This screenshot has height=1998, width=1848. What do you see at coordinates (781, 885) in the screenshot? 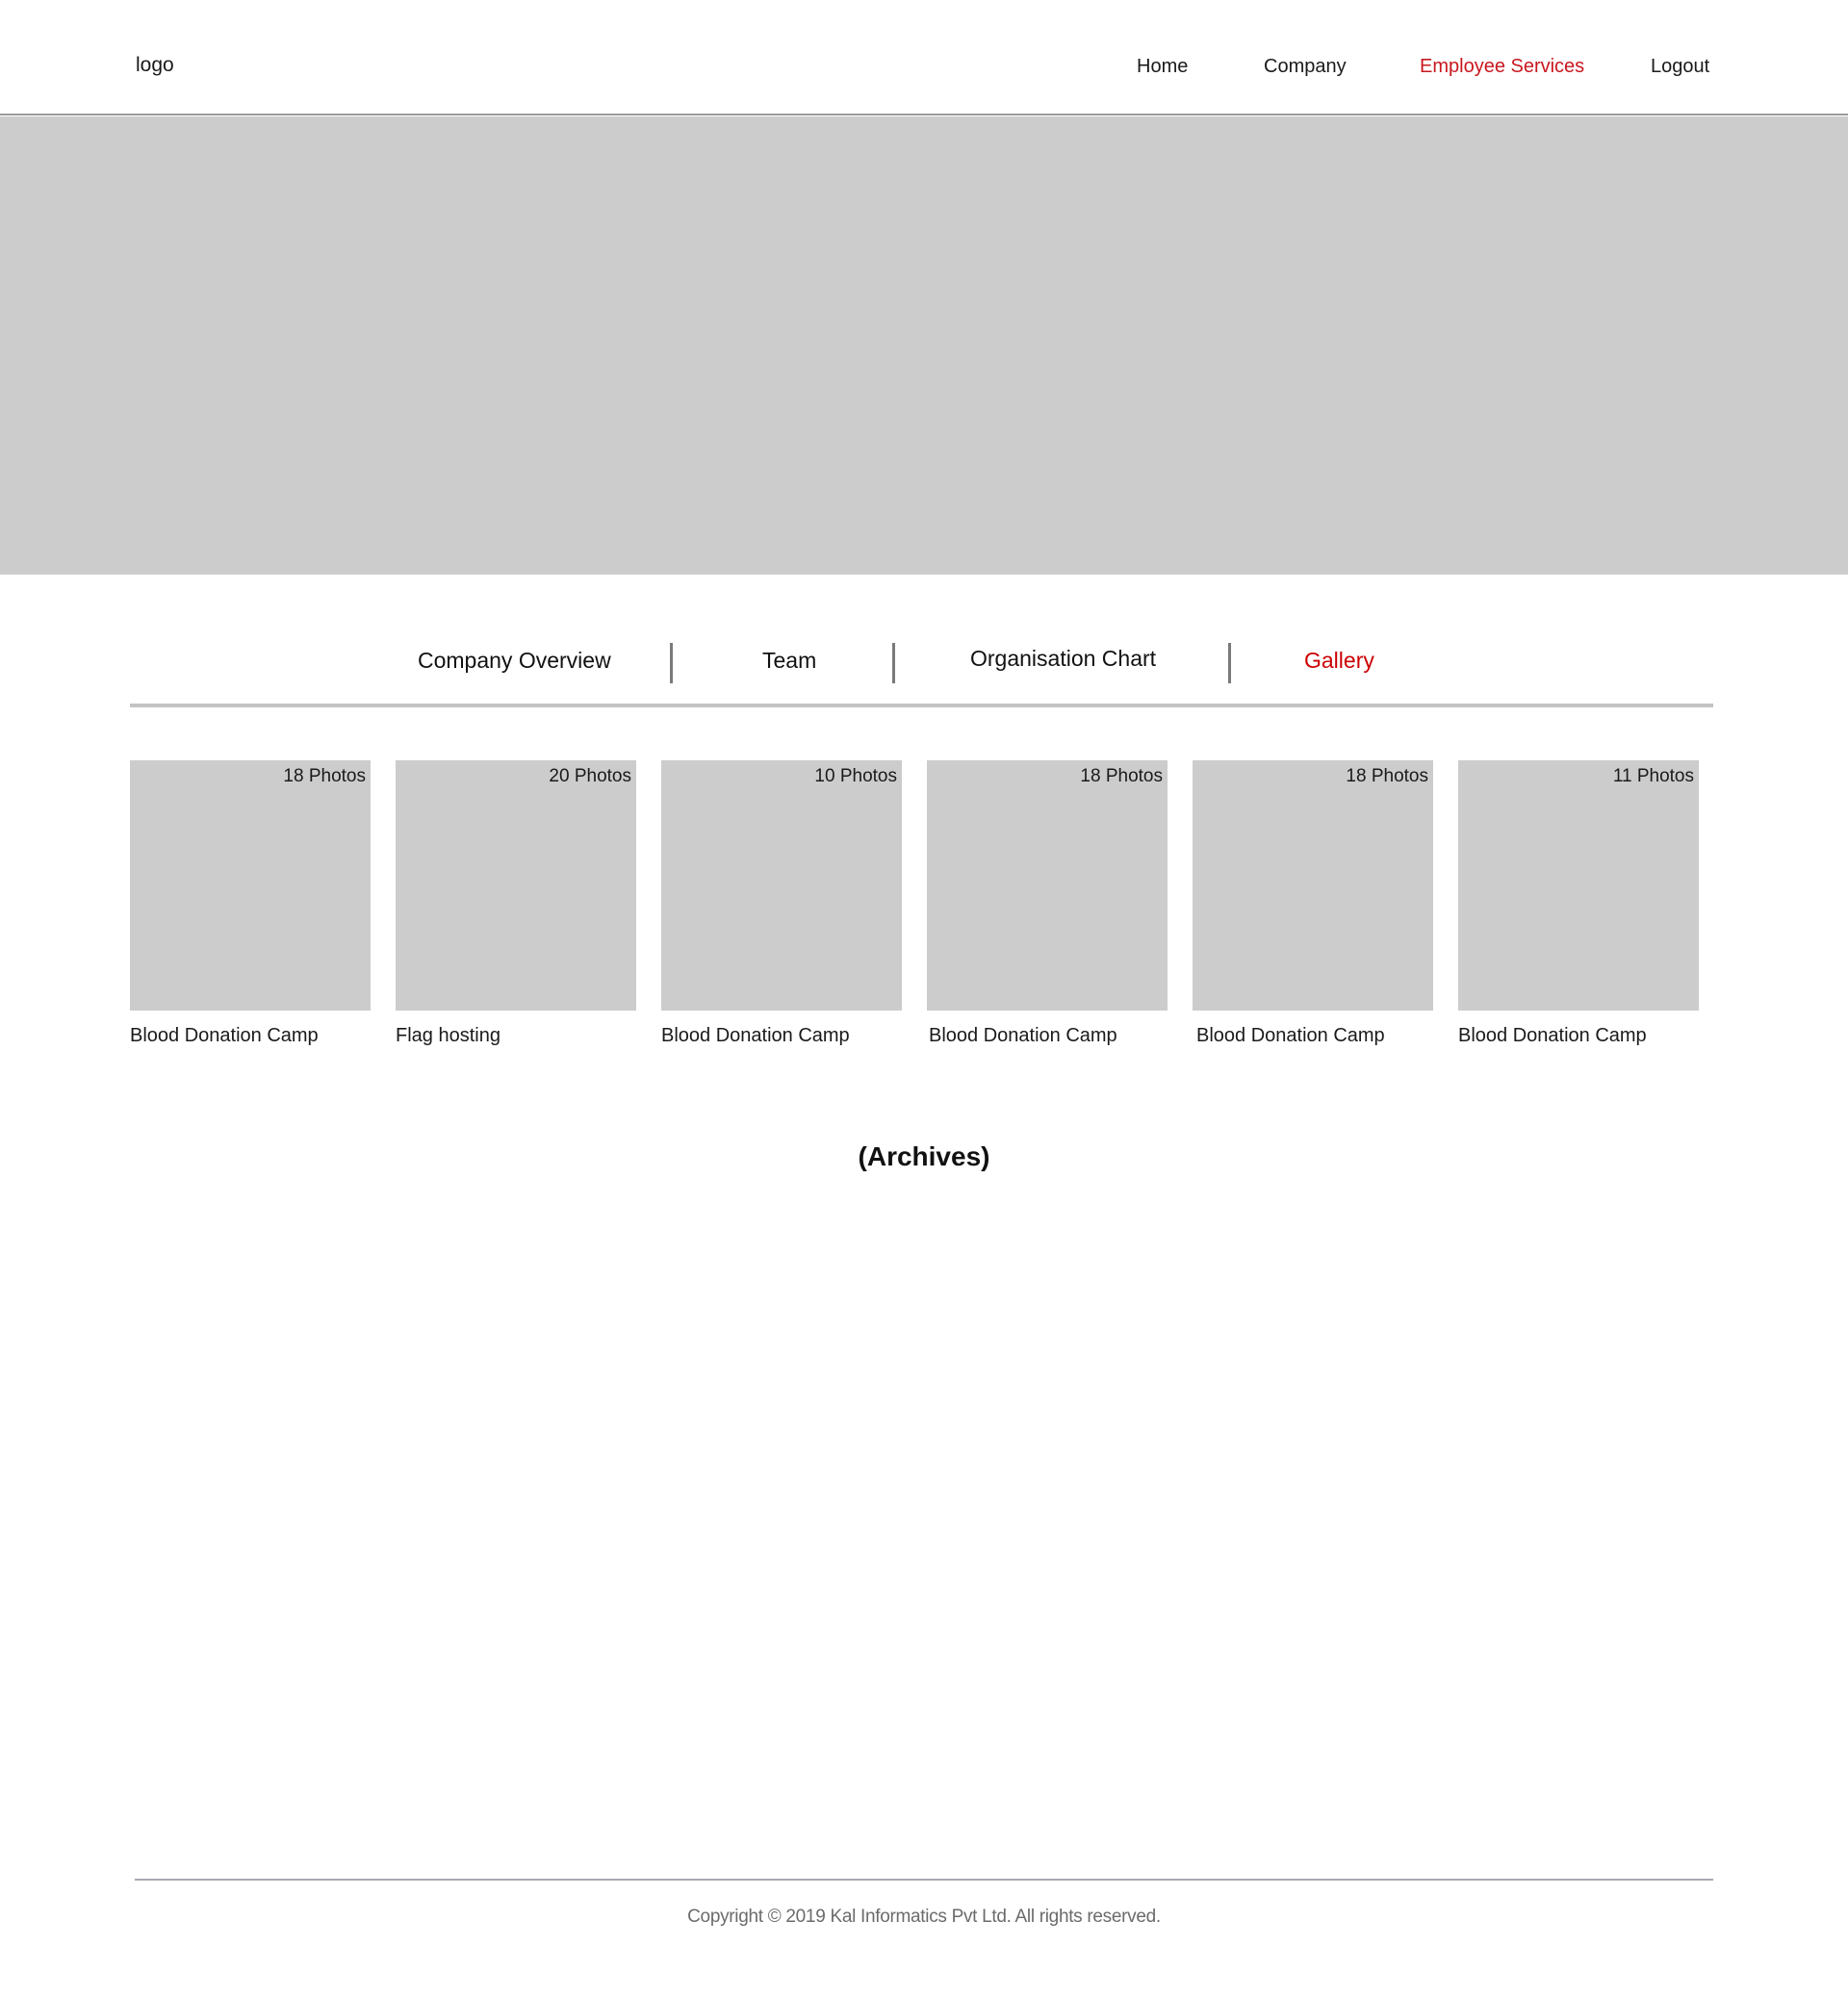
I see `album-thumbnail: 10 Photos` at bounding box center [781, 885].